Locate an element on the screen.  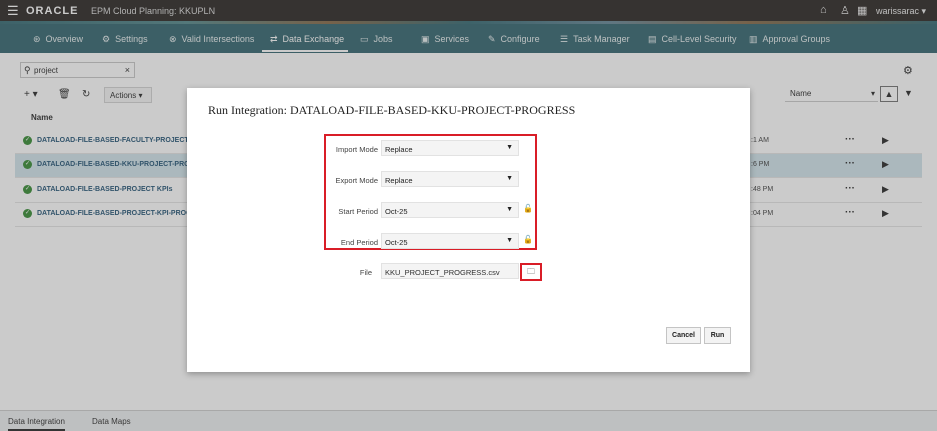
import-mode-value: Replace is located at coordinates (399, 149).